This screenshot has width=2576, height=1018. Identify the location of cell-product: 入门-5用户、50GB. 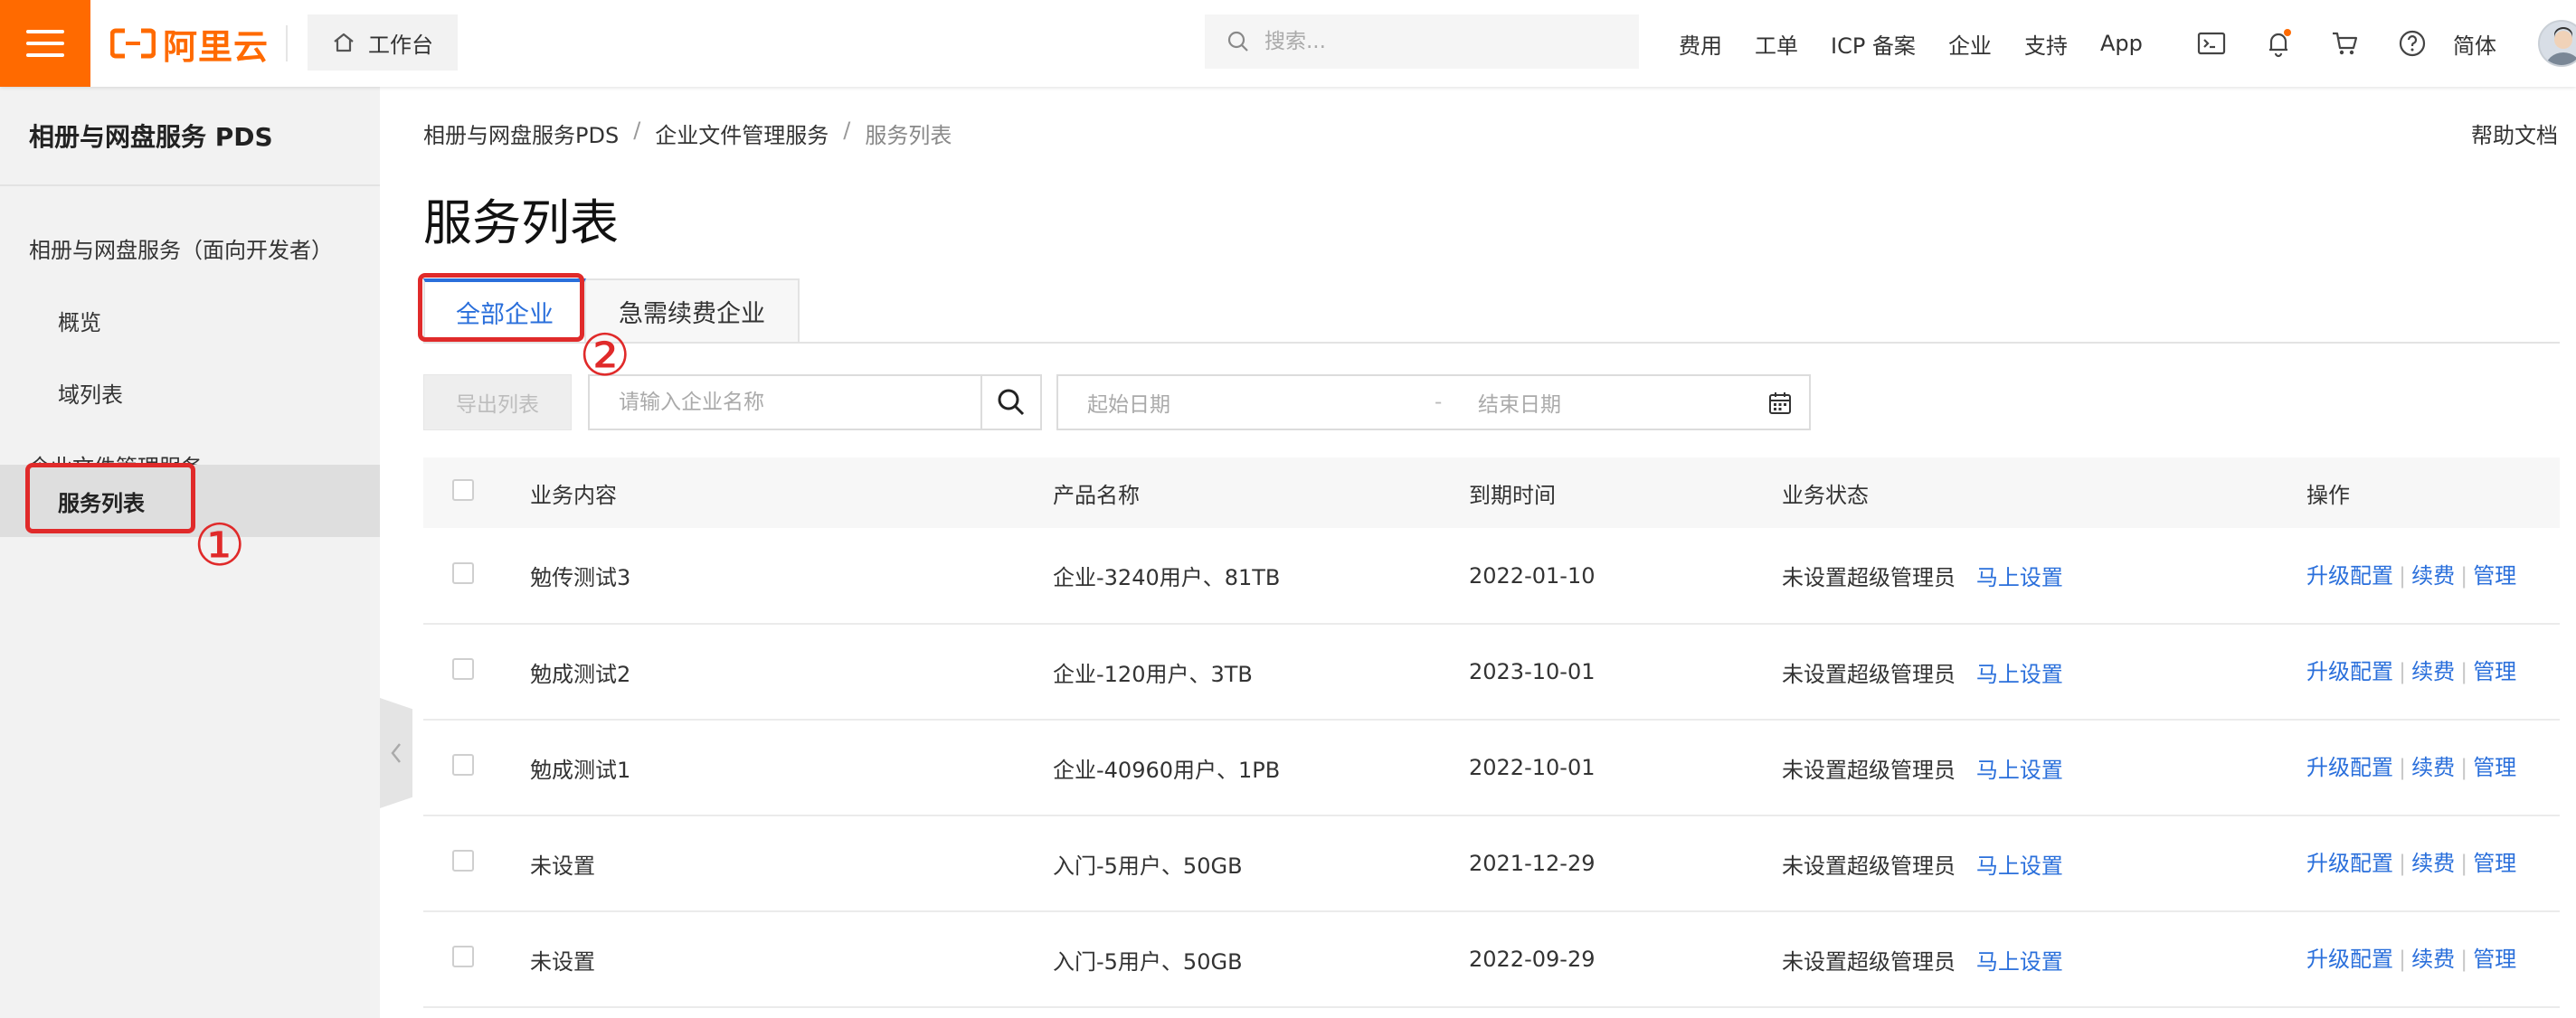
(1148, 866).